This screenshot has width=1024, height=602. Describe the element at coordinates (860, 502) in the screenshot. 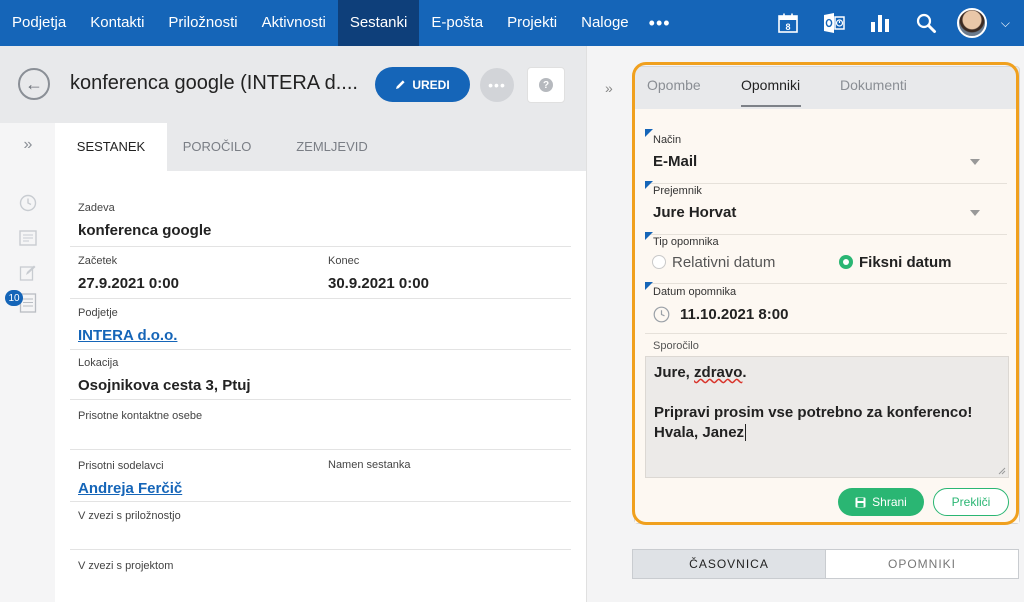

I see `floppy-icon` at that location.